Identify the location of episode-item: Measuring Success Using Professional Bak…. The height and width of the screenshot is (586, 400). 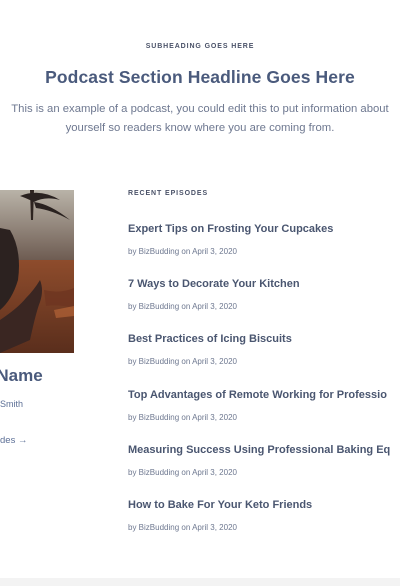
(264, 470).